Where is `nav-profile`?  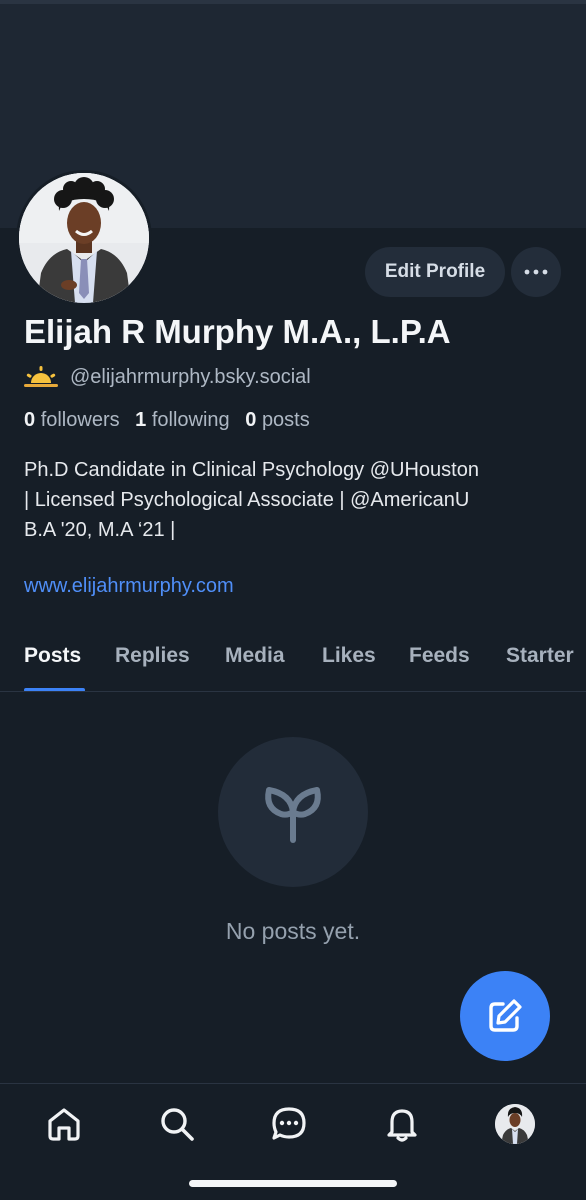
nav-profile is located at coordinates (515, 1124).